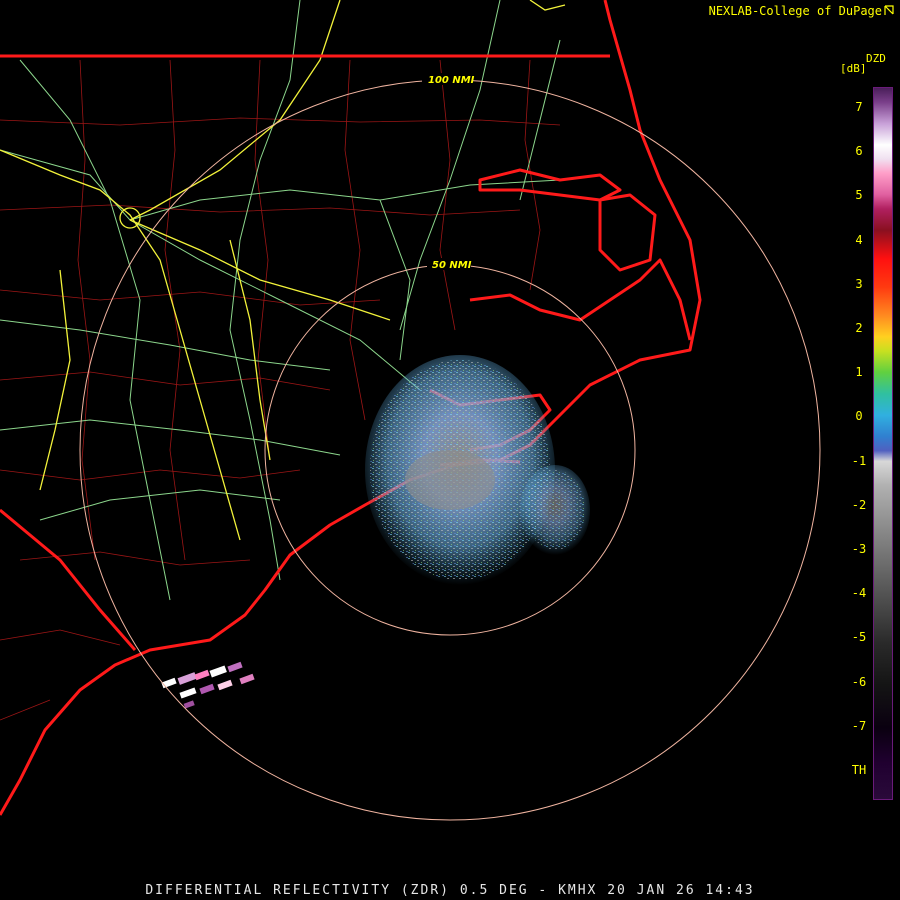  I want to click on legend-tick-label: 4, so click(859, 239).